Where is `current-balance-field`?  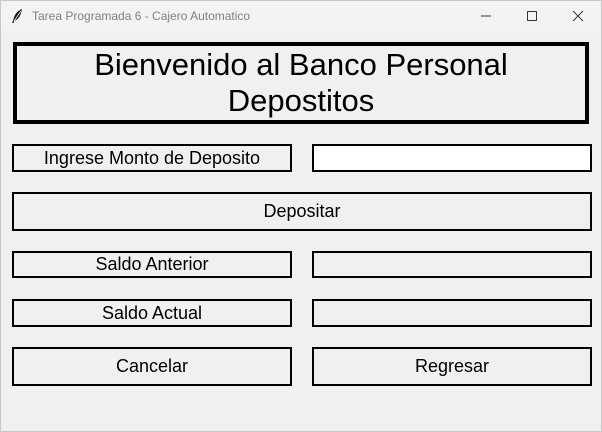
current-balance-field is located at coordinates (452, 313).